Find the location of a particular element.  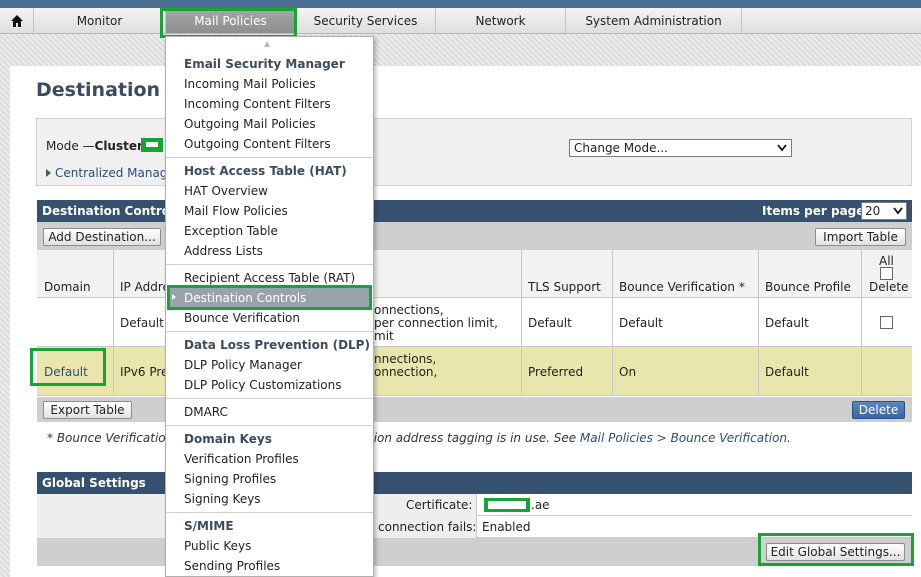

nav-tab-label: Monitor is located at coordinates (99, 20).